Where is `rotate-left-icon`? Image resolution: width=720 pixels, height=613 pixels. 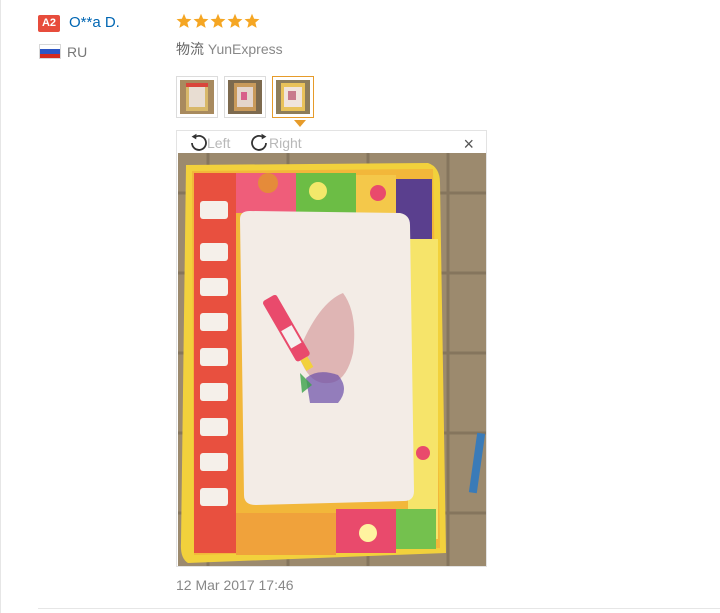 rotate-left-icon is located at coordinates (199, 142).